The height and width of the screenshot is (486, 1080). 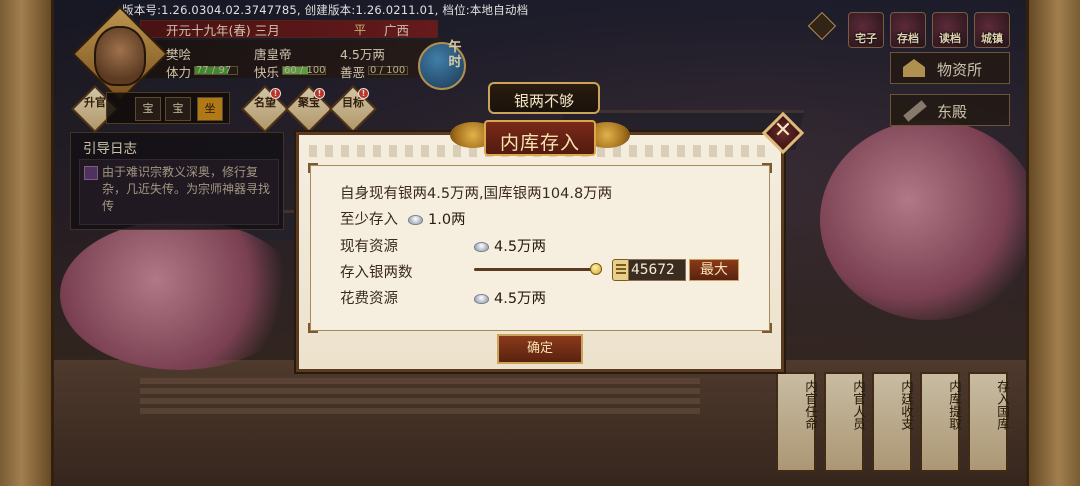 What do you see at coordinates (540, 349) in the screenshot?
I see `confirm-button: 确定` at bounding box center [540, 349].